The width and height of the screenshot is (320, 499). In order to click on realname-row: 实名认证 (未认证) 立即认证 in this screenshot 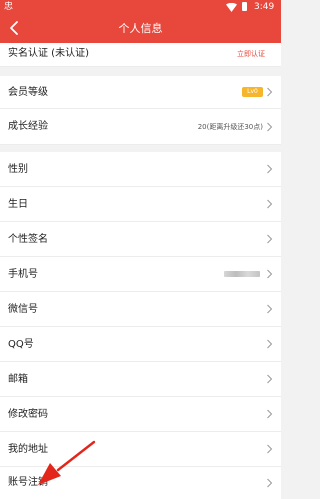, I will do `click(140, 55)`.